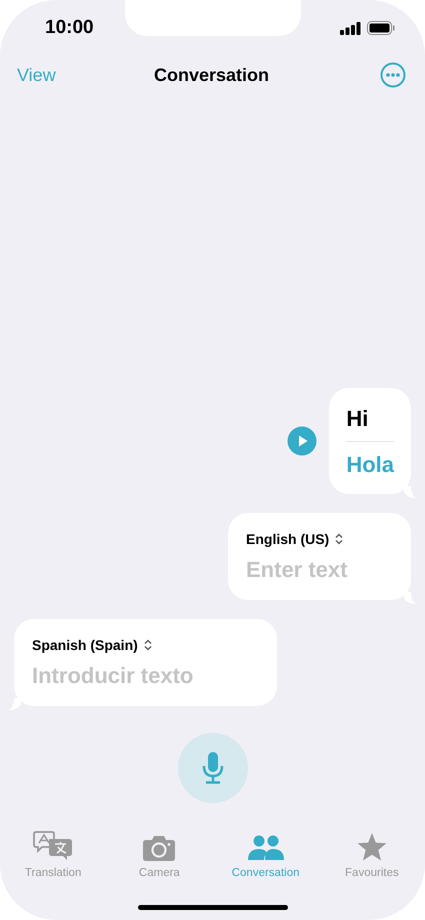 Image resolution: width=425 pixels, height=920 pixels. What do you see at coordinates (370, 423) in the screenshot?
I see `source-text: Hi` at bounding box center [370, 423].